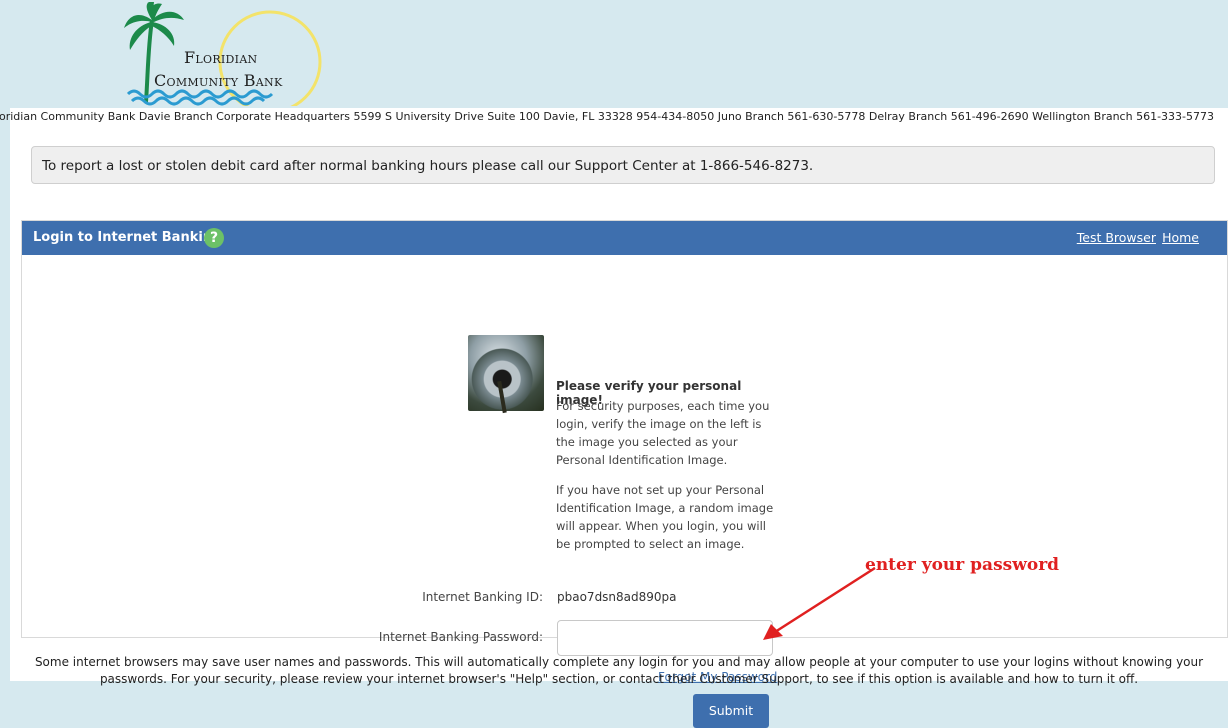 Image resolution: width=1228 pixels, height=728 pixels. I want to click on panel-title: Login to Internet Banking, so click(127, 237).